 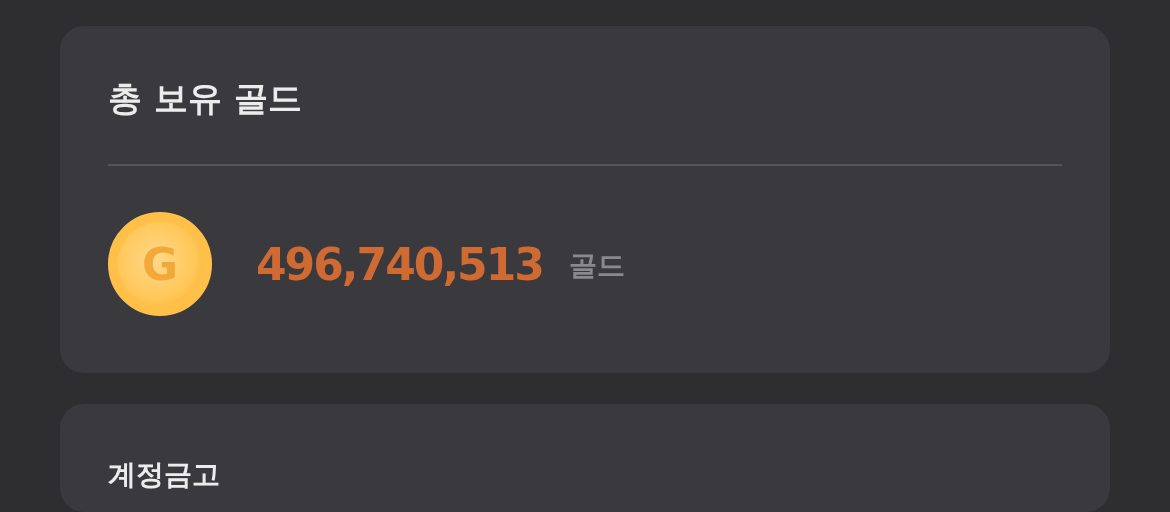 I want to click on coin-icon: G, so click(x=160, y=264).